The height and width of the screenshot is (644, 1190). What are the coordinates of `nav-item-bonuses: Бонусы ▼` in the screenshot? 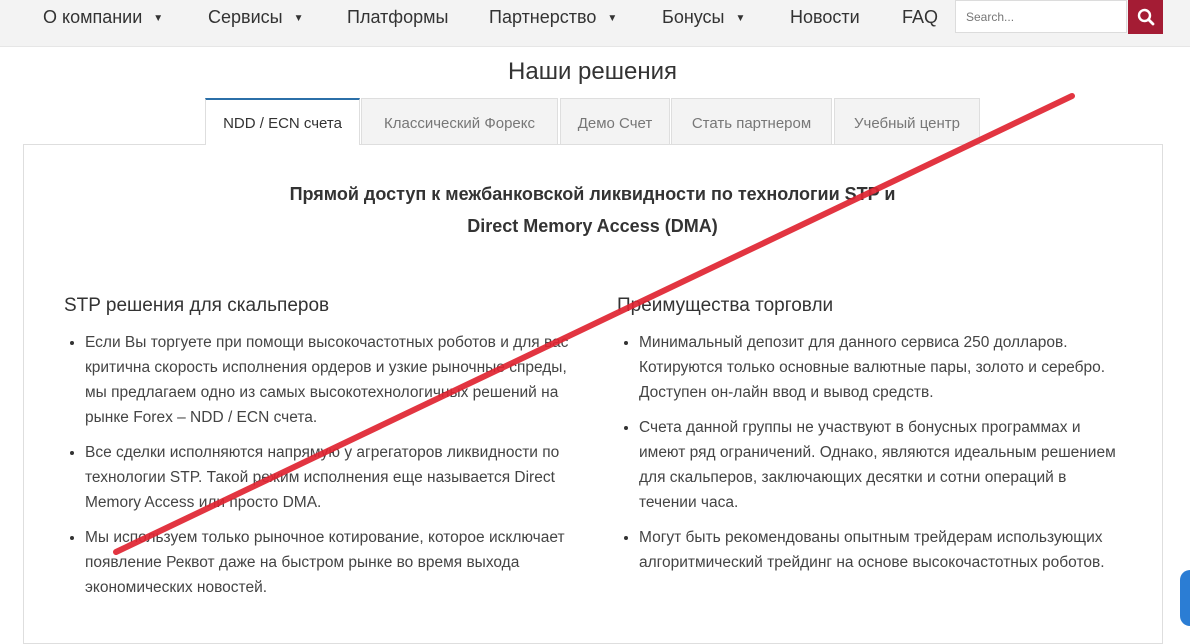 It's located at (703, 17).